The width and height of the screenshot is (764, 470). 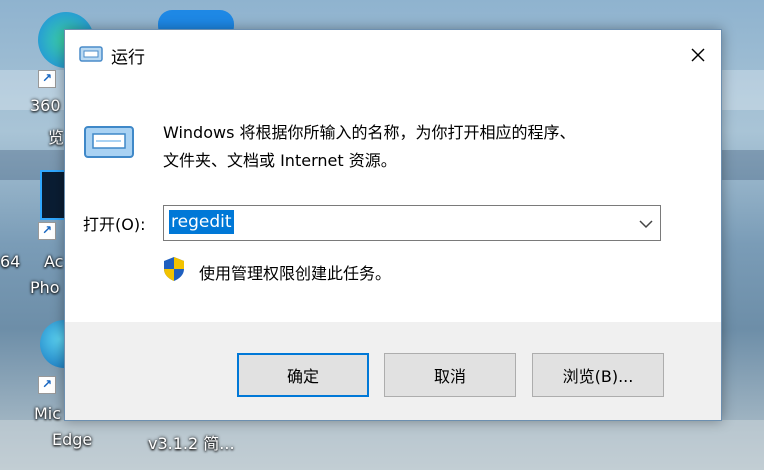 What do you see at coordinates (72, 439) in the screenshot?
I see `desktop-label: Edge` at bounding box center [72, 439].